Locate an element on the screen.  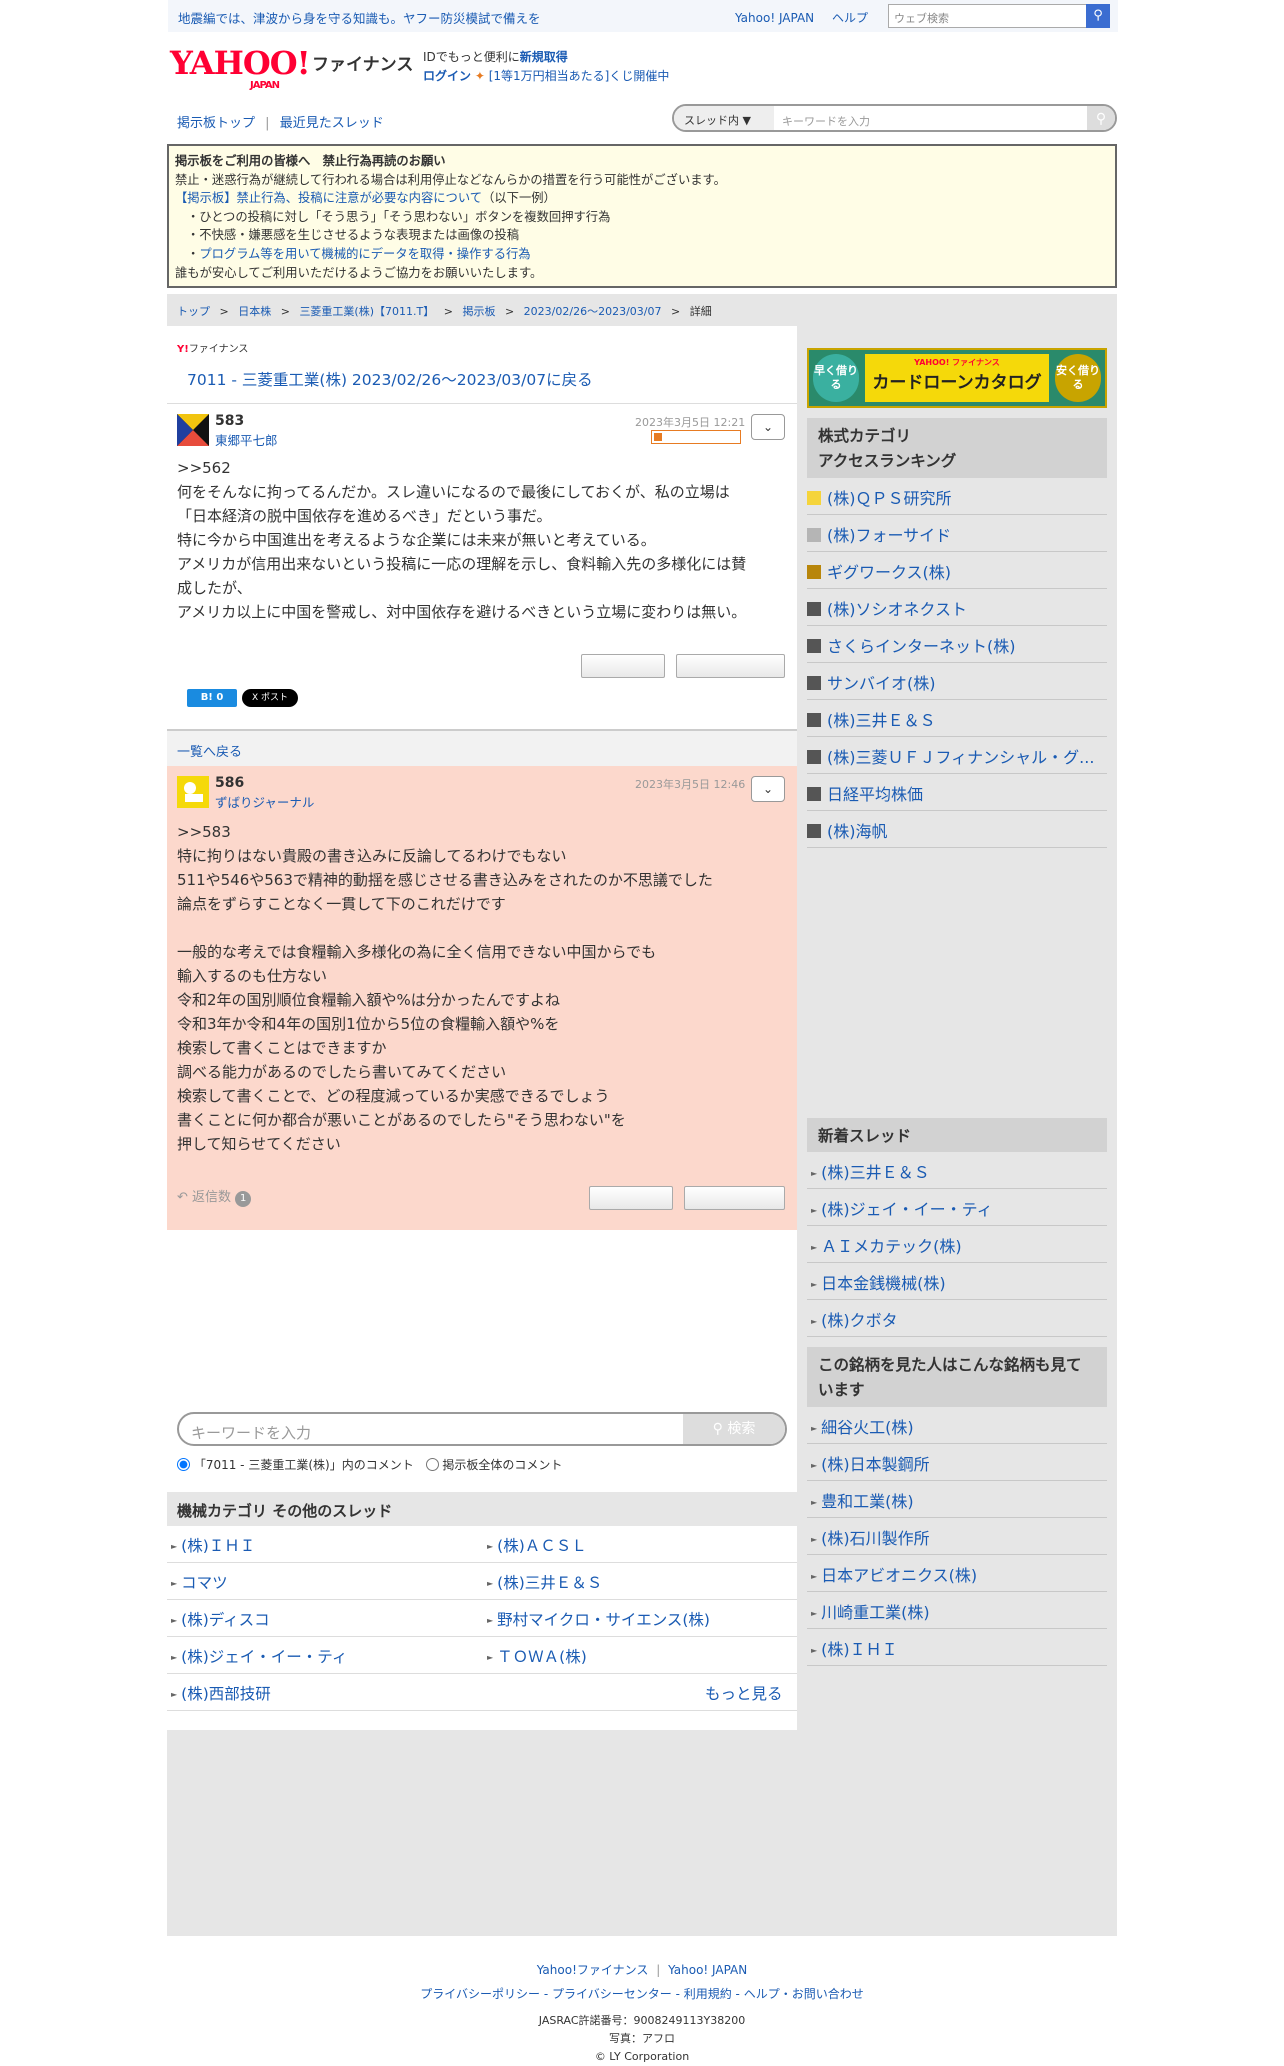
thread-link: ► (株)ディスコ is located at coordinates (220, 1619).